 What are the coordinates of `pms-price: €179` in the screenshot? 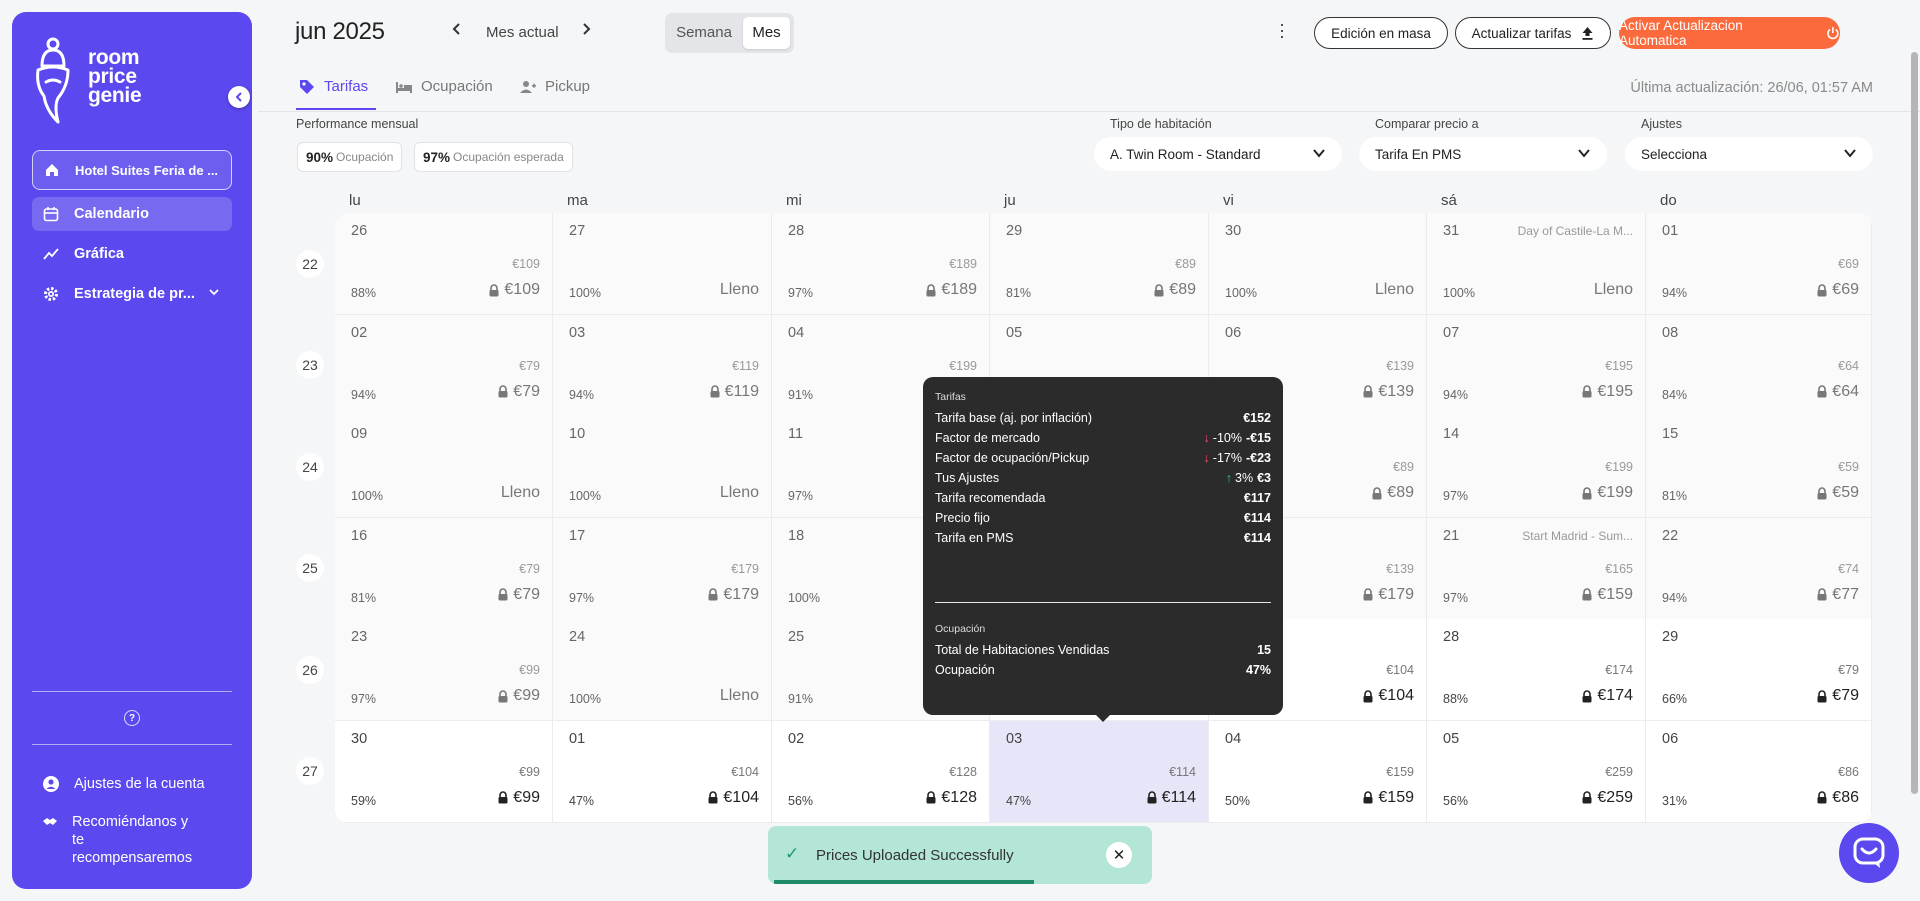 It's located at (745, 568).